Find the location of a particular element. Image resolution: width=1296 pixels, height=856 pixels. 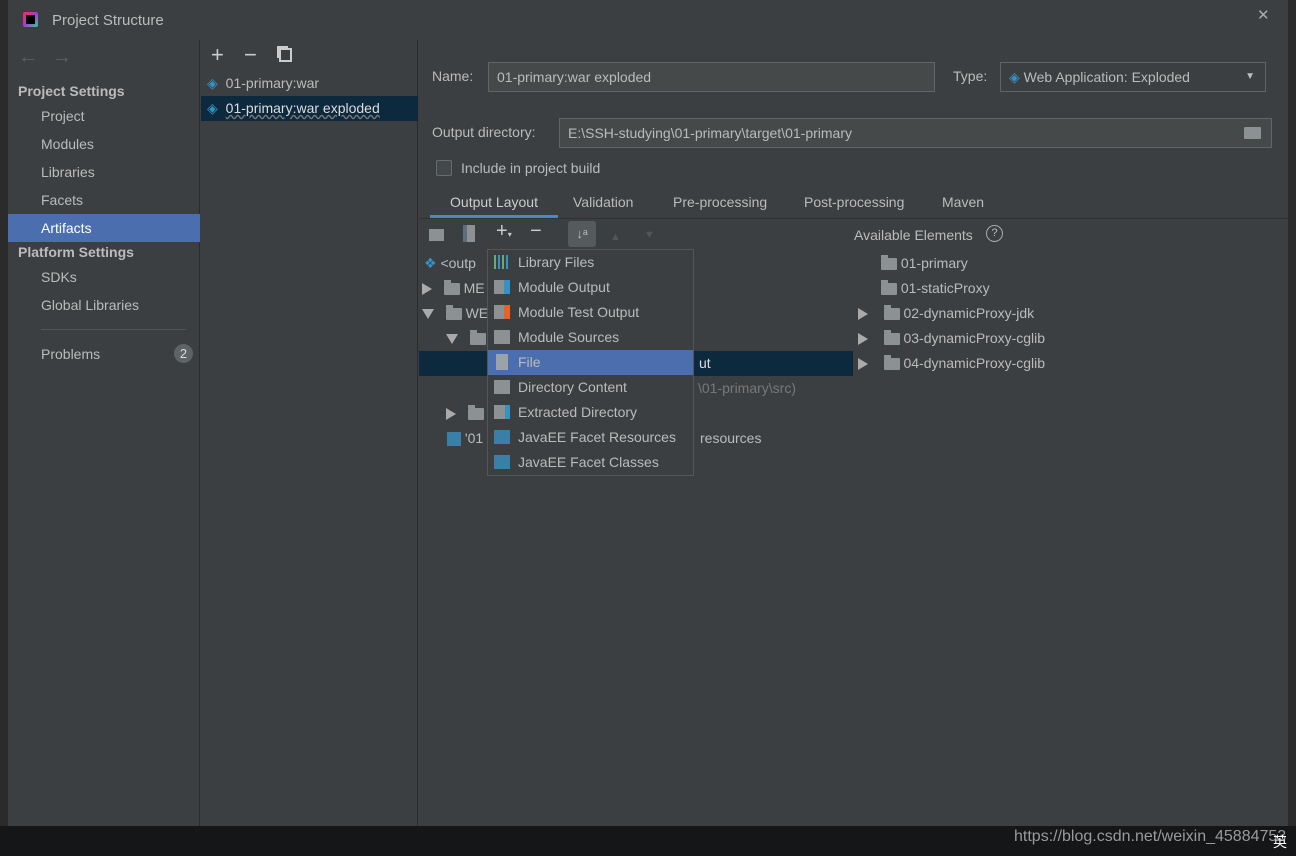

window-title: Project Structure is located at coordinates (108, 20).